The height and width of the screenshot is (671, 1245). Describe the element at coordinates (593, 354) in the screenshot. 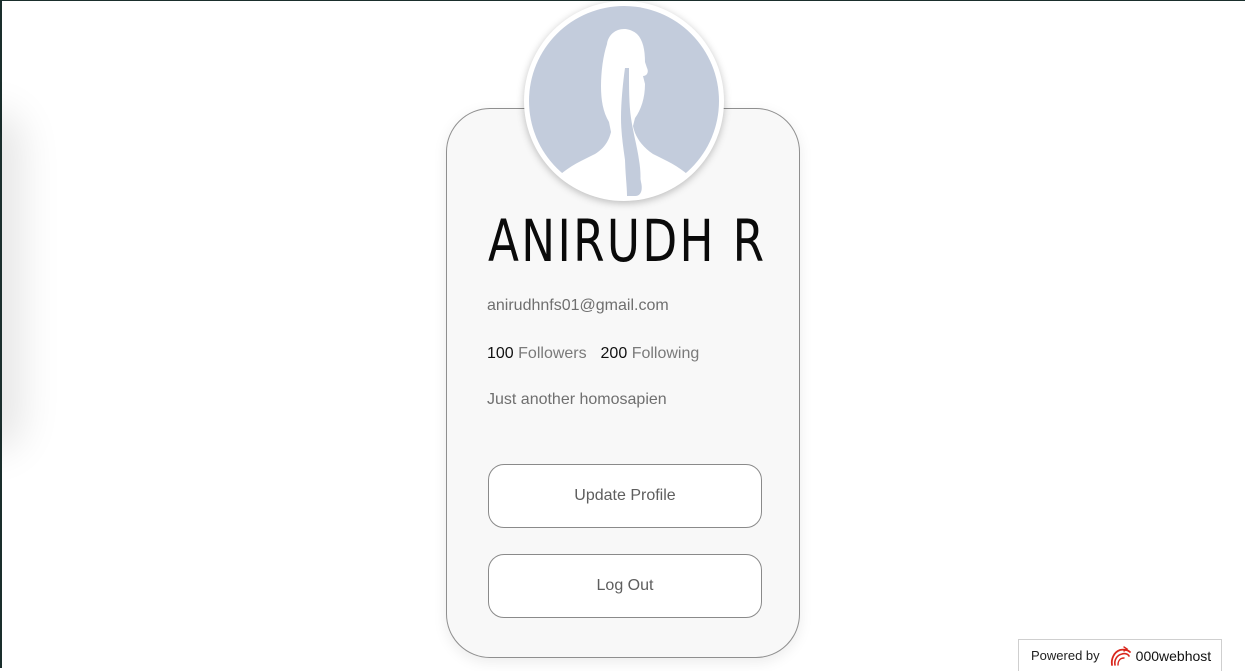

I see `profile-stats: 100 Followers 200 Following` at that location.